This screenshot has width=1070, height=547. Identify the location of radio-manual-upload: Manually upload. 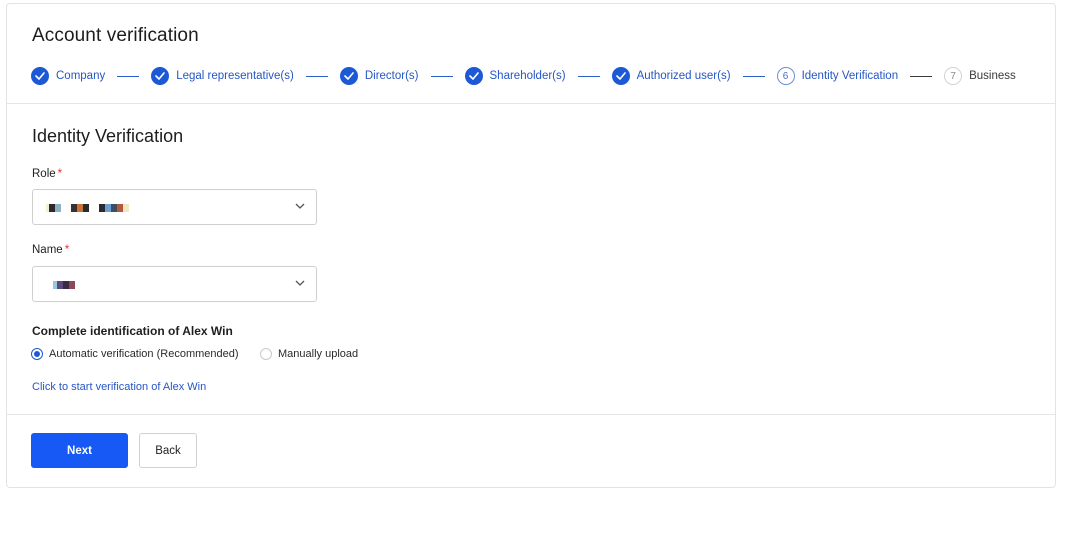
(309, 354).